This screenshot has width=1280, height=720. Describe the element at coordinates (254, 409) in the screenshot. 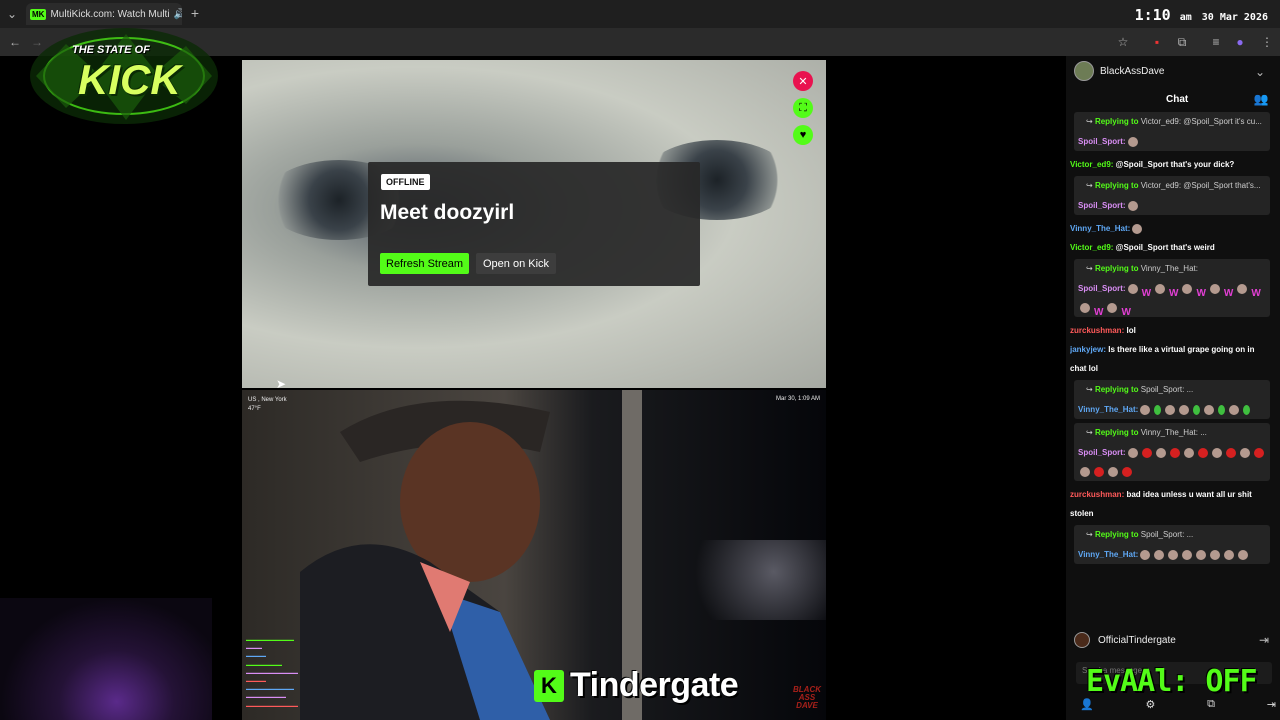

I see `temperature-text: 47°F` at that location.